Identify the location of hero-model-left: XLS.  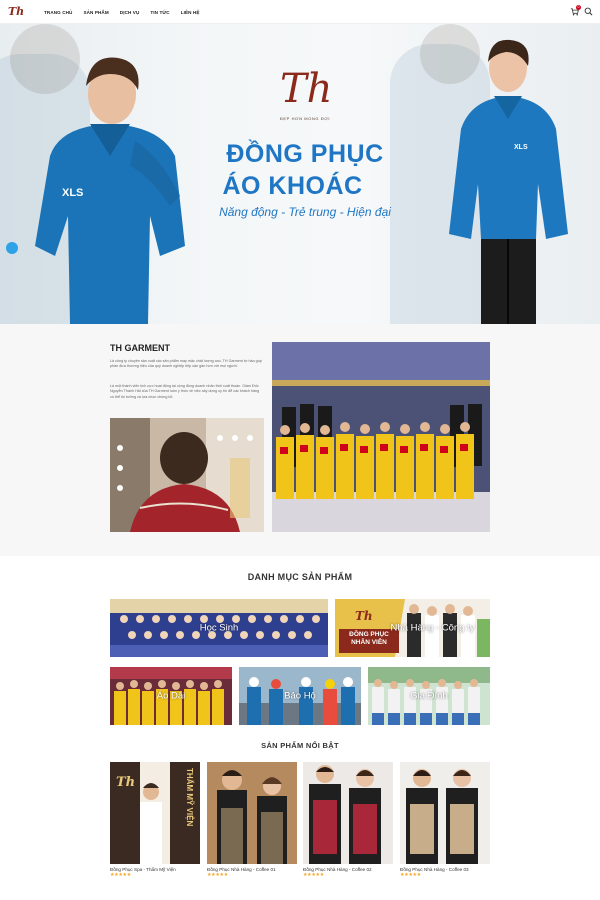
(110, 190).